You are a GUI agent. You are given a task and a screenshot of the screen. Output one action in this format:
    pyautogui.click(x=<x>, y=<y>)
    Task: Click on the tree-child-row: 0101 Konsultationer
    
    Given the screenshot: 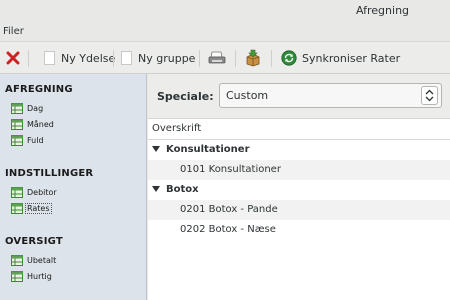 What is the action you would take?
    pyautogui.click(x=299, y=170)
    